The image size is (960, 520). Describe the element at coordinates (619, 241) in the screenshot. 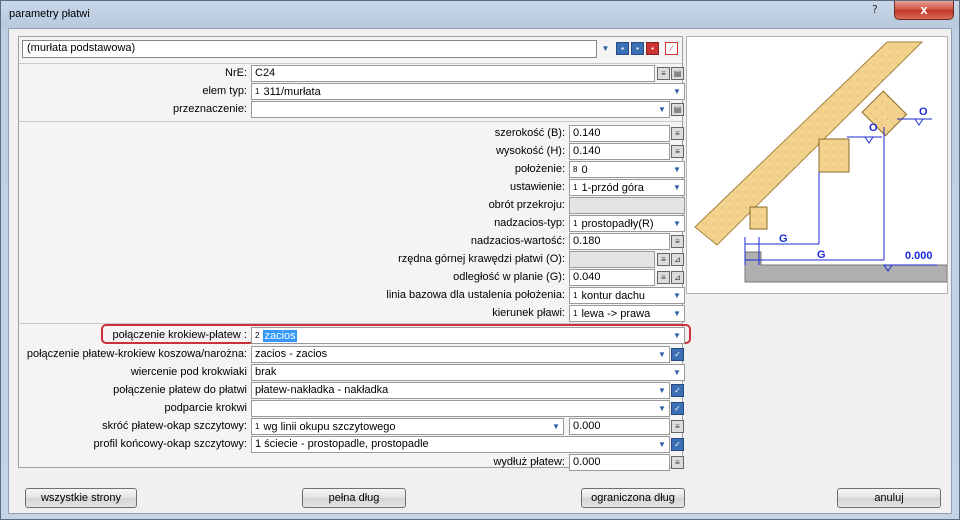

I see `nadzacios-wartosc-field: 0.180` at that location.